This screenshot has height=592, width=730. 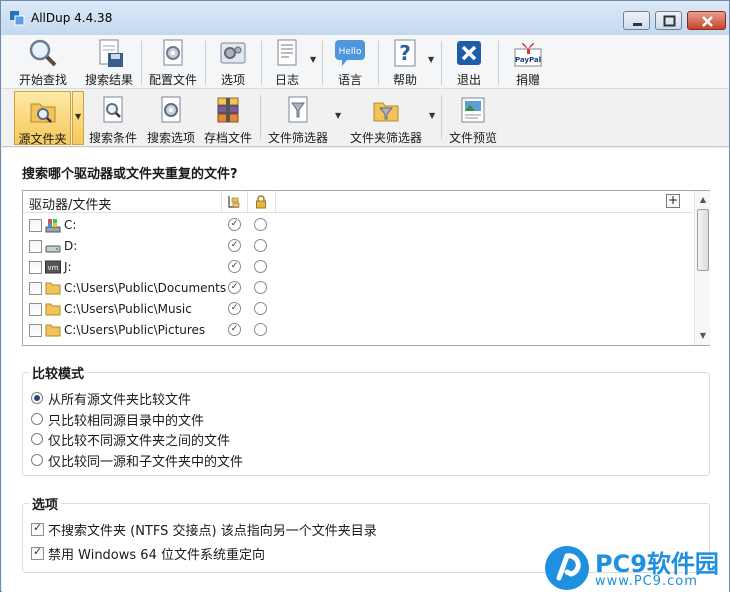 I want to click on close-button, so click(x=706, y=20).